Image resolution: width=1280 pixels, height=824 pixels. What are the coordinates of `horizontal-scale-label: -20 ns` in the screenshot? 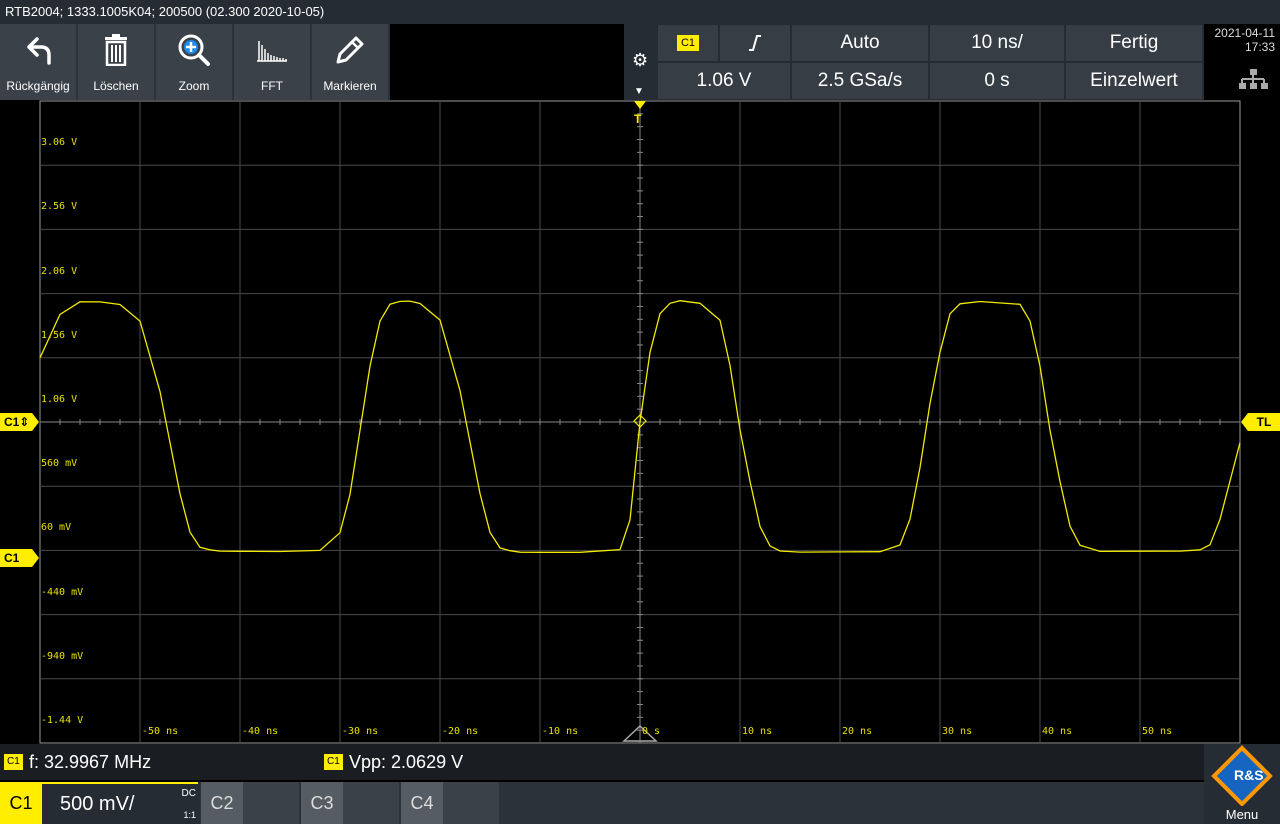 It's located at (460, 731).